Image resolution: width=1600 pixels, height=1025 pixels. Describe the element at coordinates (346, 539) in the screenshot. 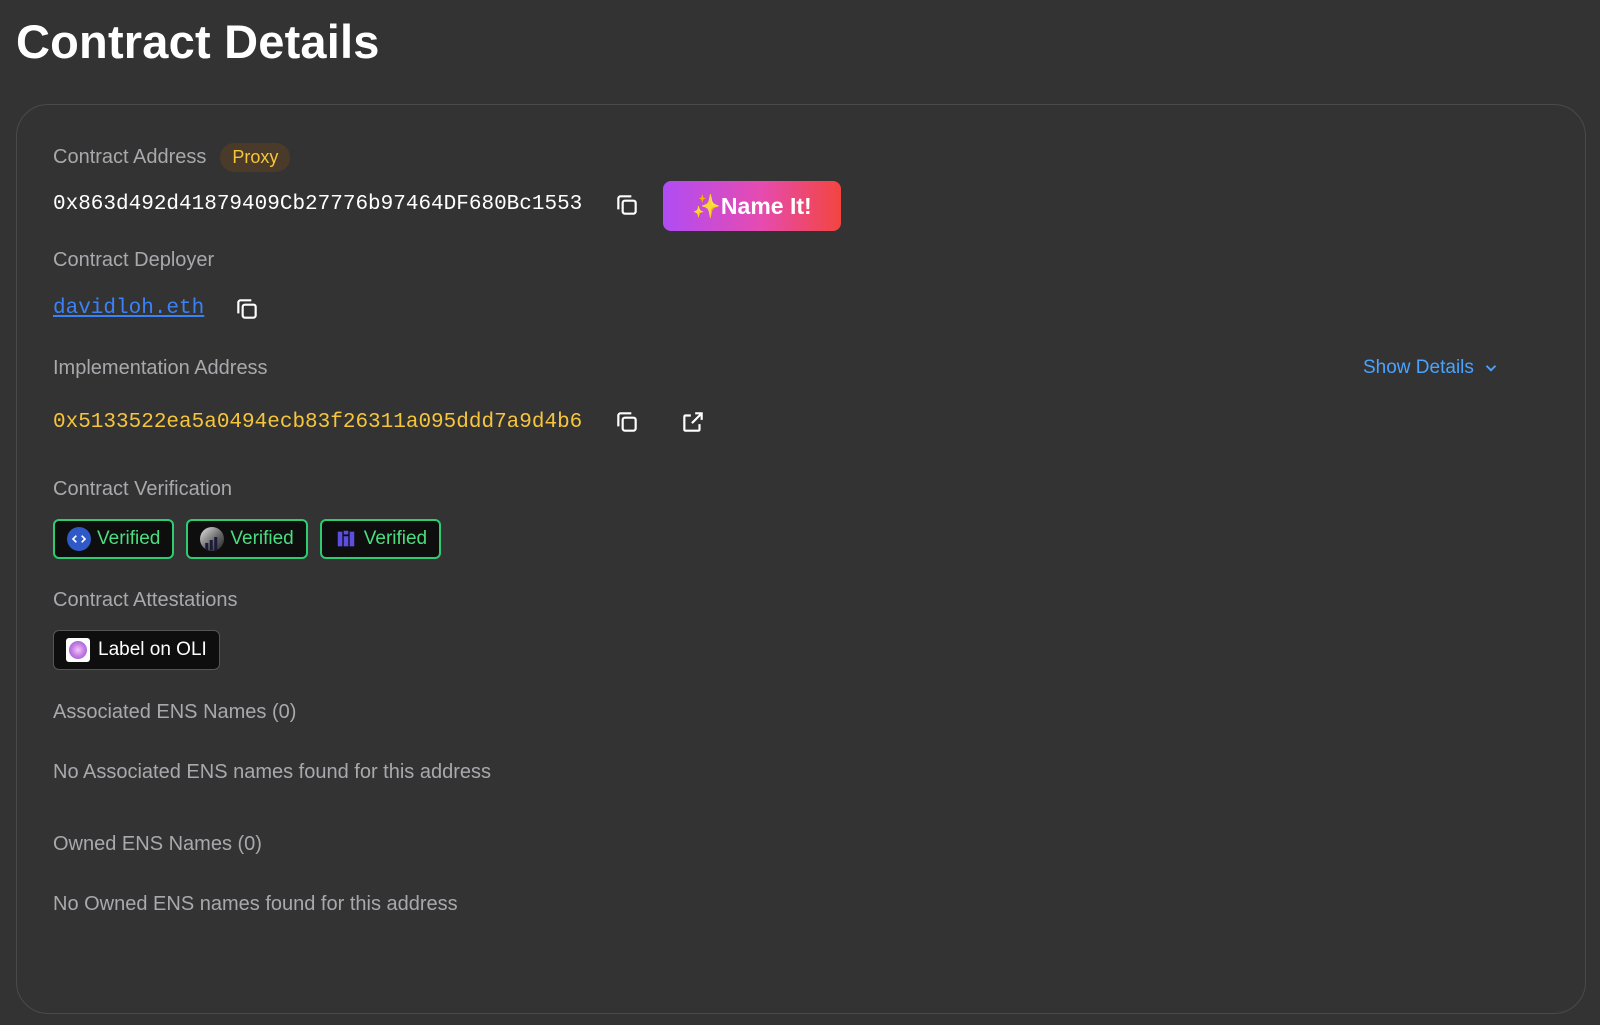

I see `routescan-icon` at that location.